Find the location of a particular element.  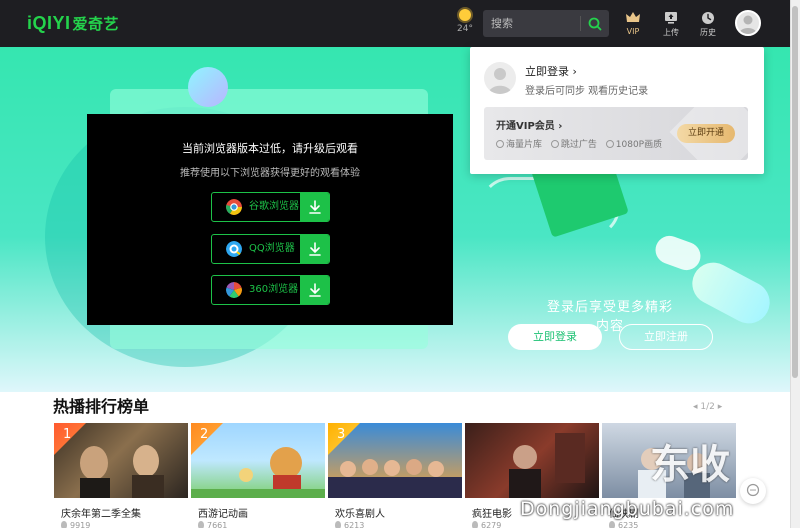

upload-nav-label: 上传 is located at coordinates (671, 32).